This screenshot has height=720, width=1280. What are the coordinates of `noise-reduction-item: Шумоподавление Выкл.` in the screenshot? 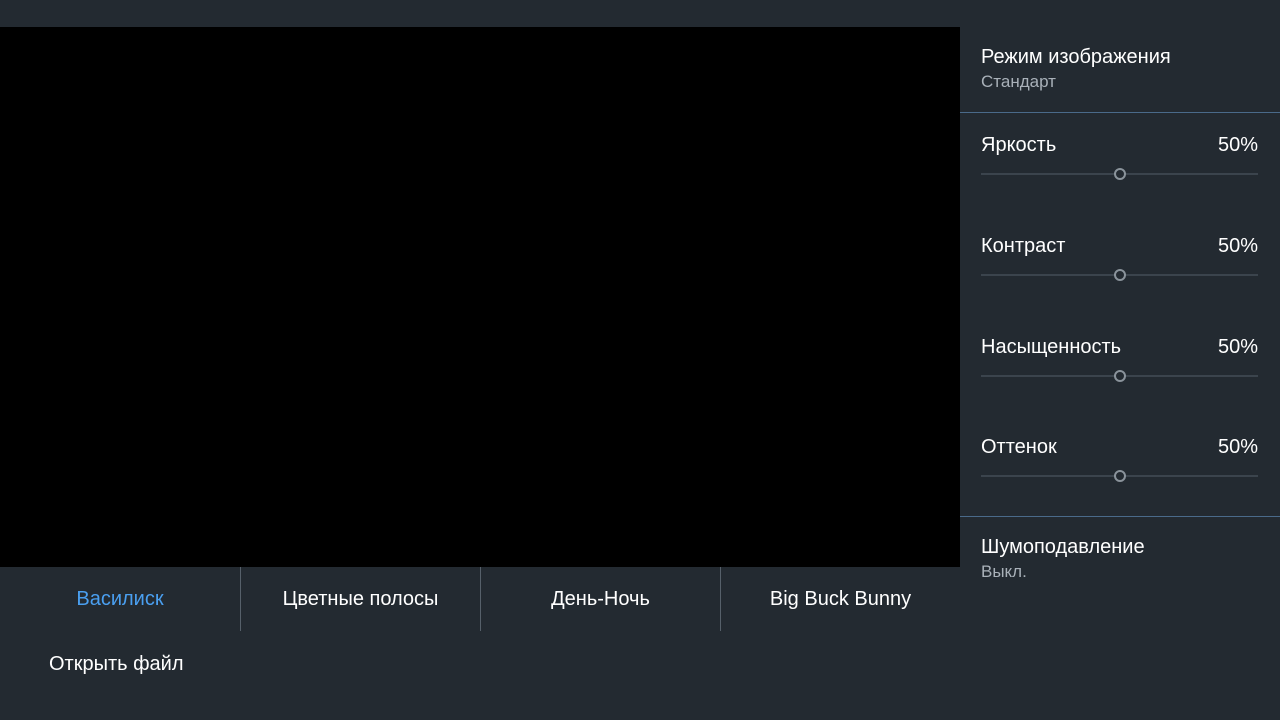 It's located at (1119, 559).